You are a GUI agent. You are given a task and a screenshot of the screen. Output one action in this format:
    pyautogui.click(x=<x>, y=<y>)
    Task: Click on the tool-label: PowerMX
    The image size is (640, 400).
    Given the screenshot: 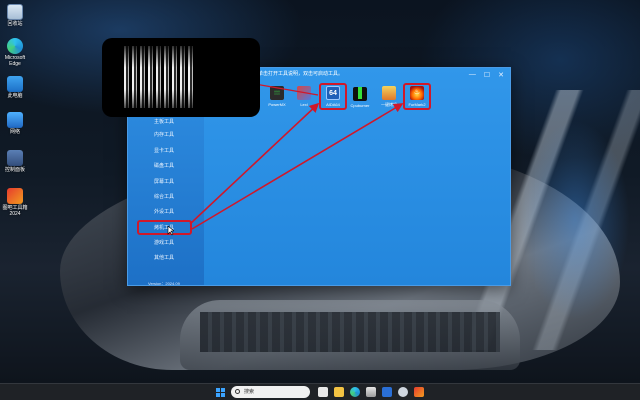 What is the action you would take?
    pyautogui.click(x=277, y=104)
    